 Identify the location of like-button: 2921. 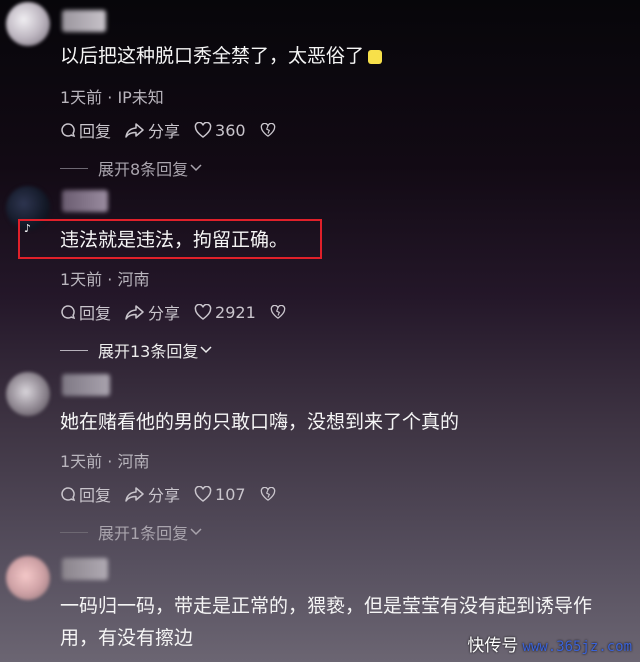
(225, 312).